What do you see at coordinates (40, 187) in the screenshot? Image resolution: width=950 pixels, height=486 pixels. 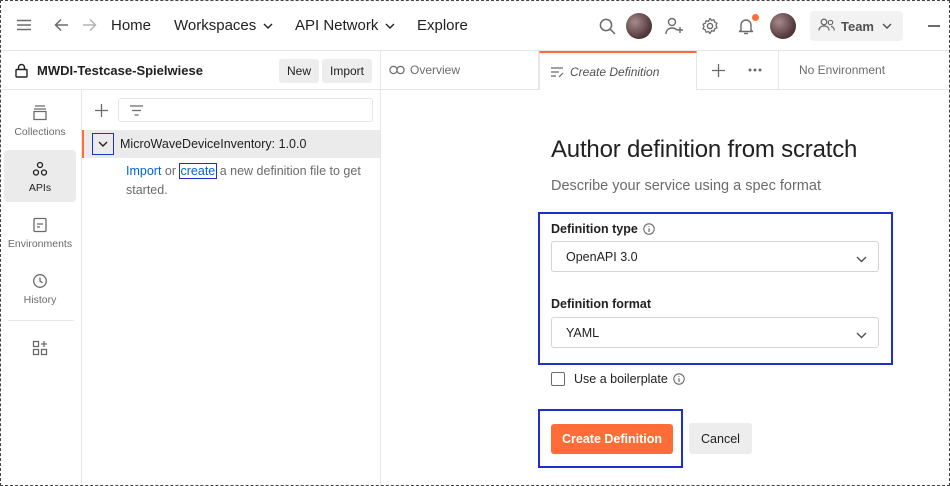 I see `rail-apis-label: APIs` at bounding box center [40, 187].